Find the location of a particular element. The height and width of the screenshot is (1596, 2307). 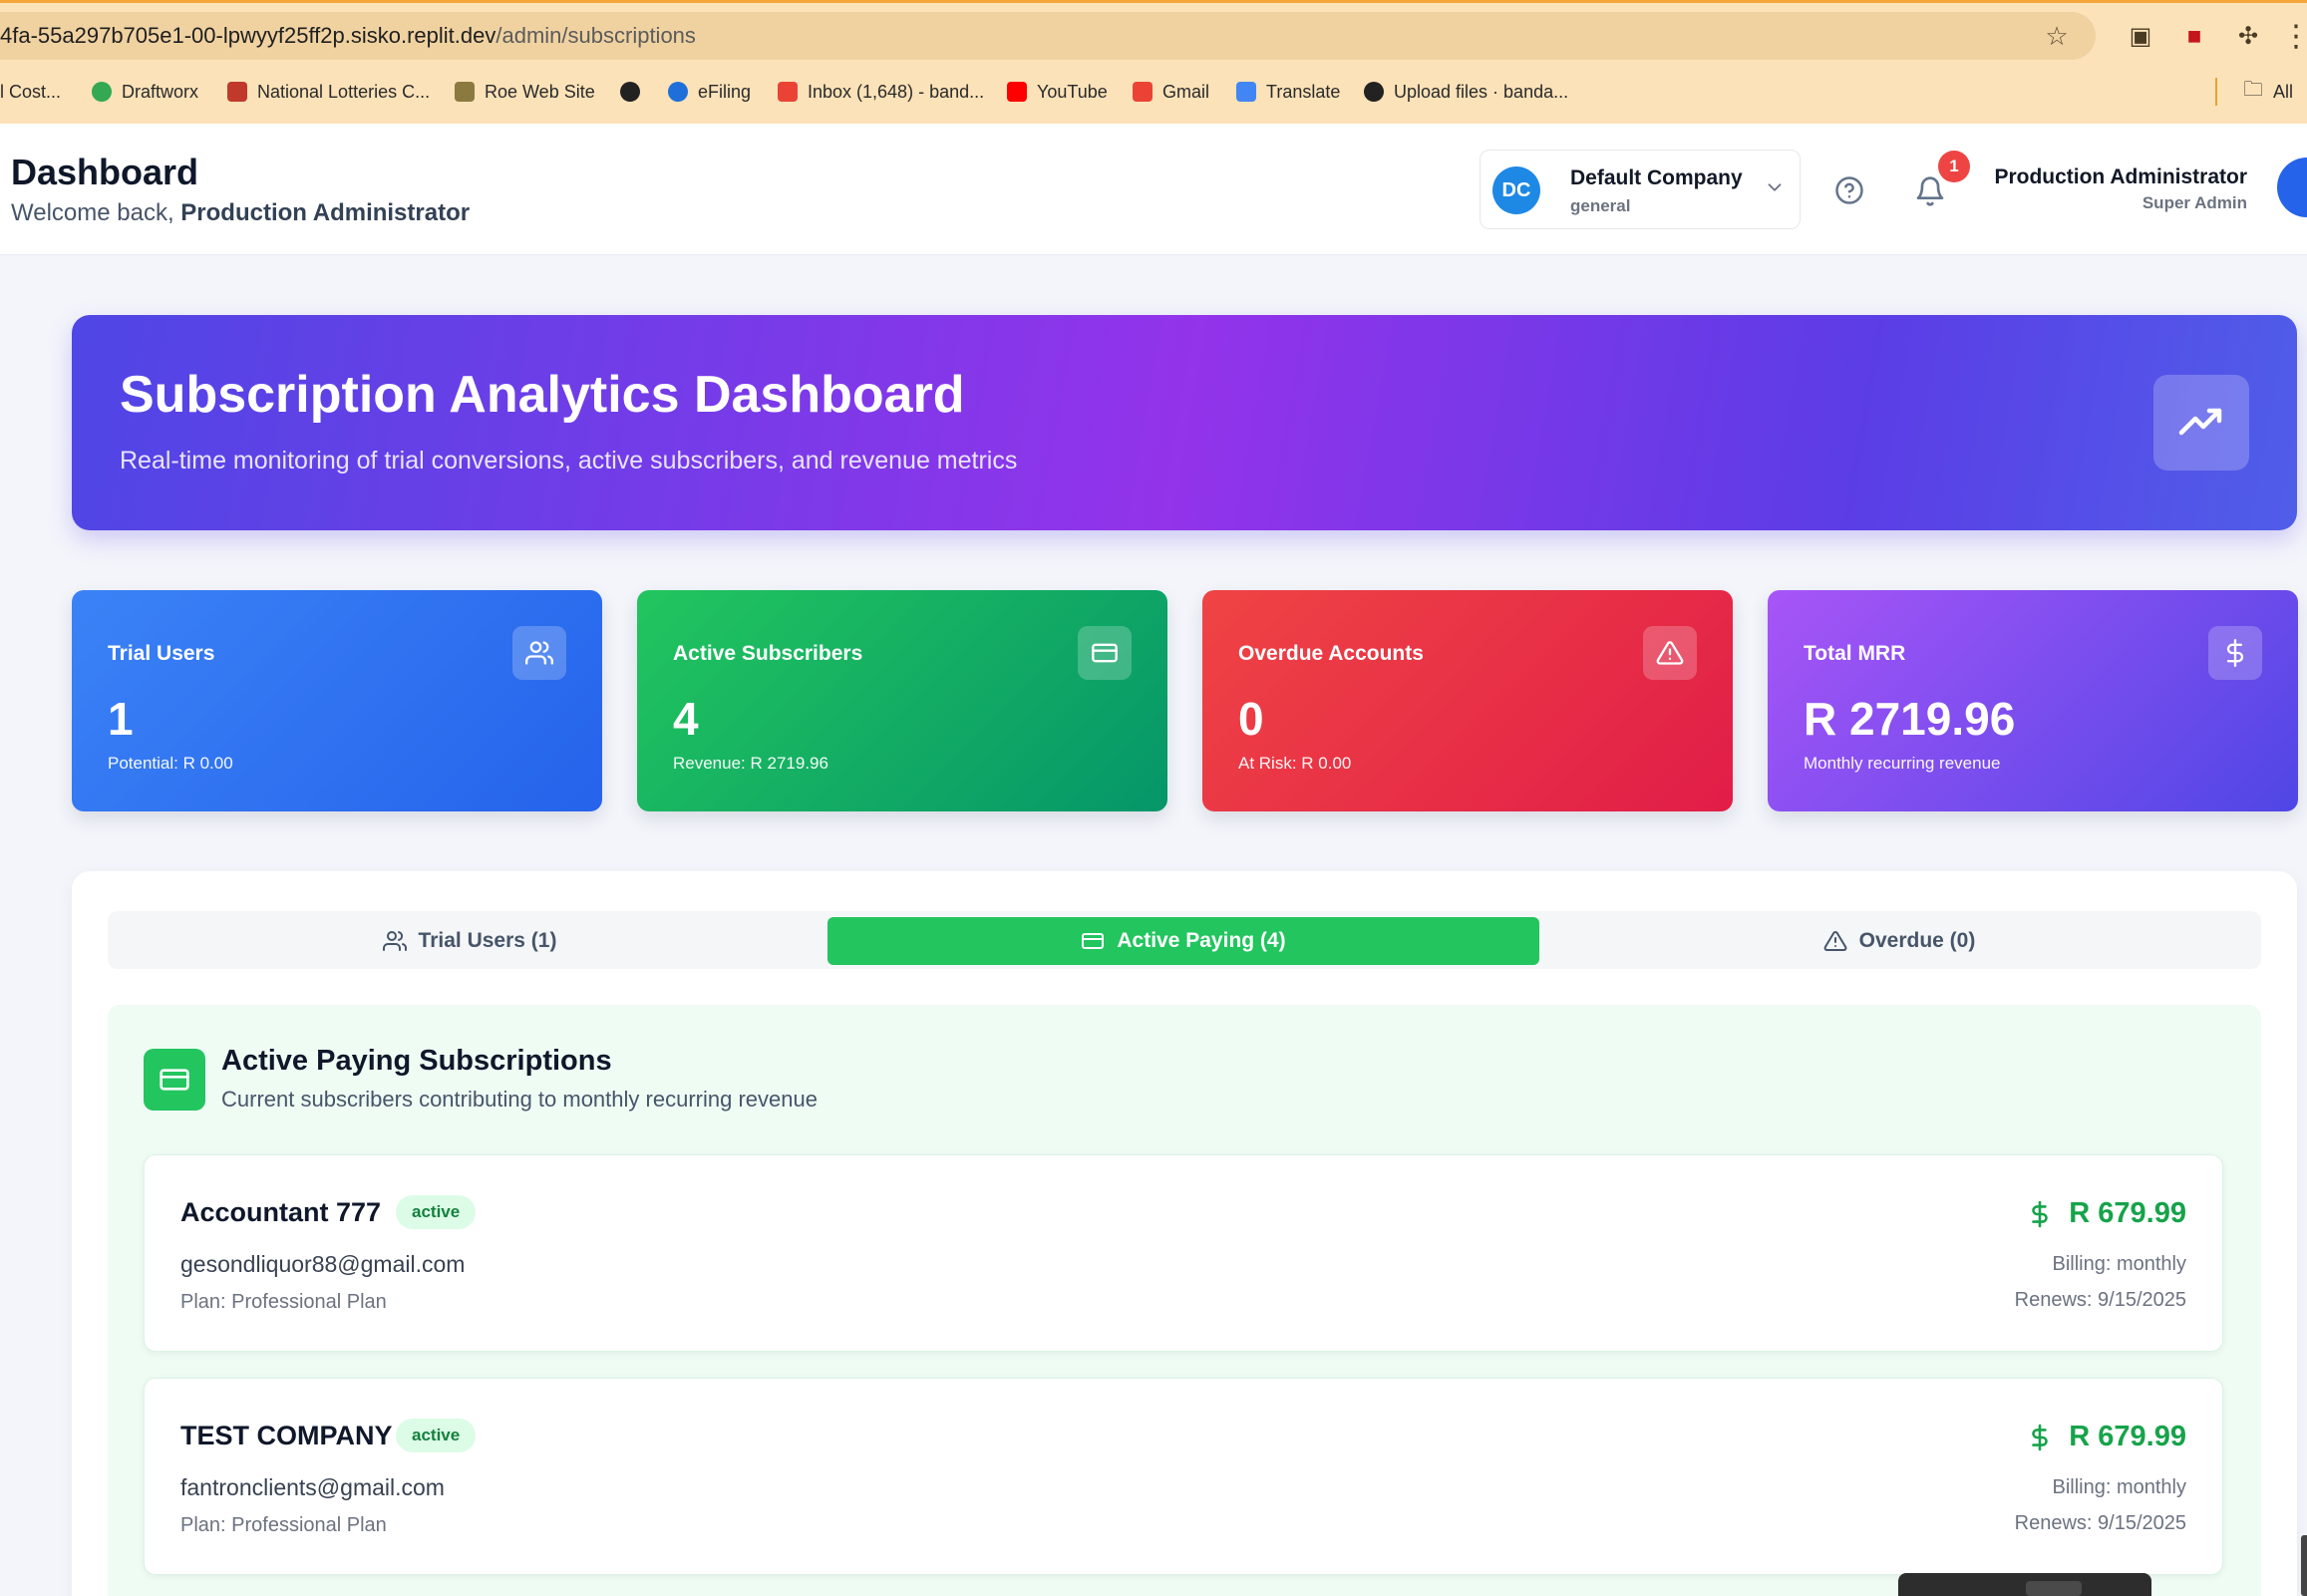

gmail-favicon-icon is located at coordinates (788, 92).